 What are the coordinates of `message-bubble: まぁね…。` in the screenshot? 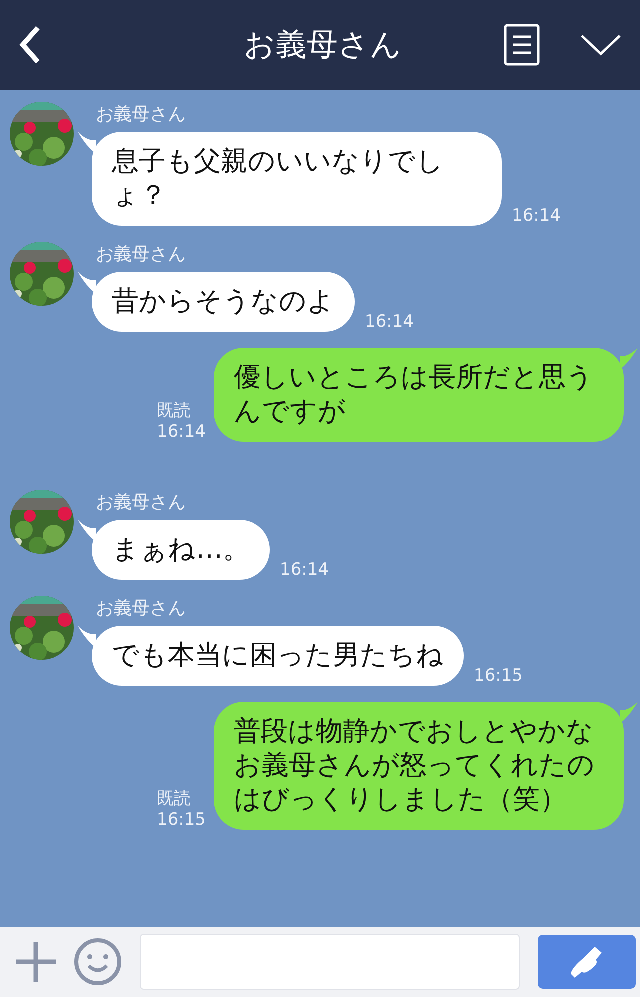 It's located at (181, 550).